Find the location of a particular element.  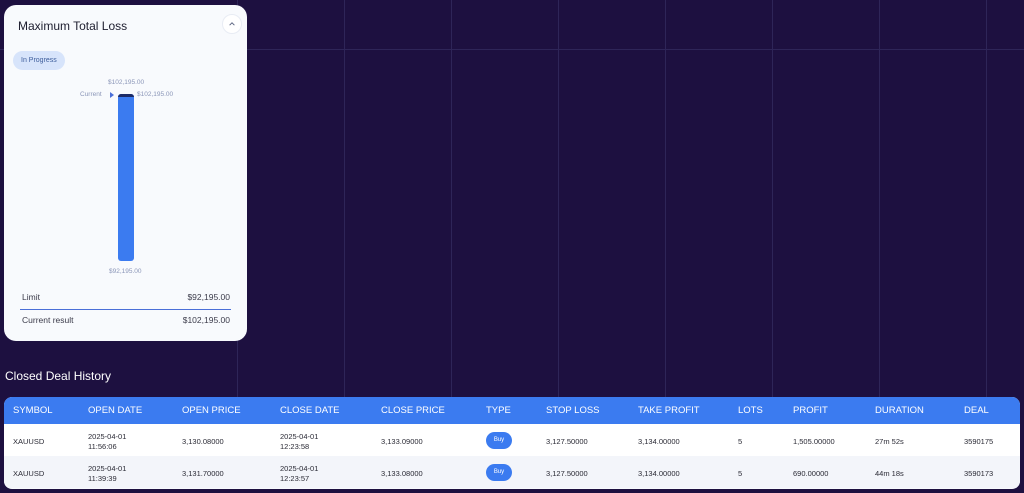

column-header-type: TYPE is located at coordinates (498, 410).